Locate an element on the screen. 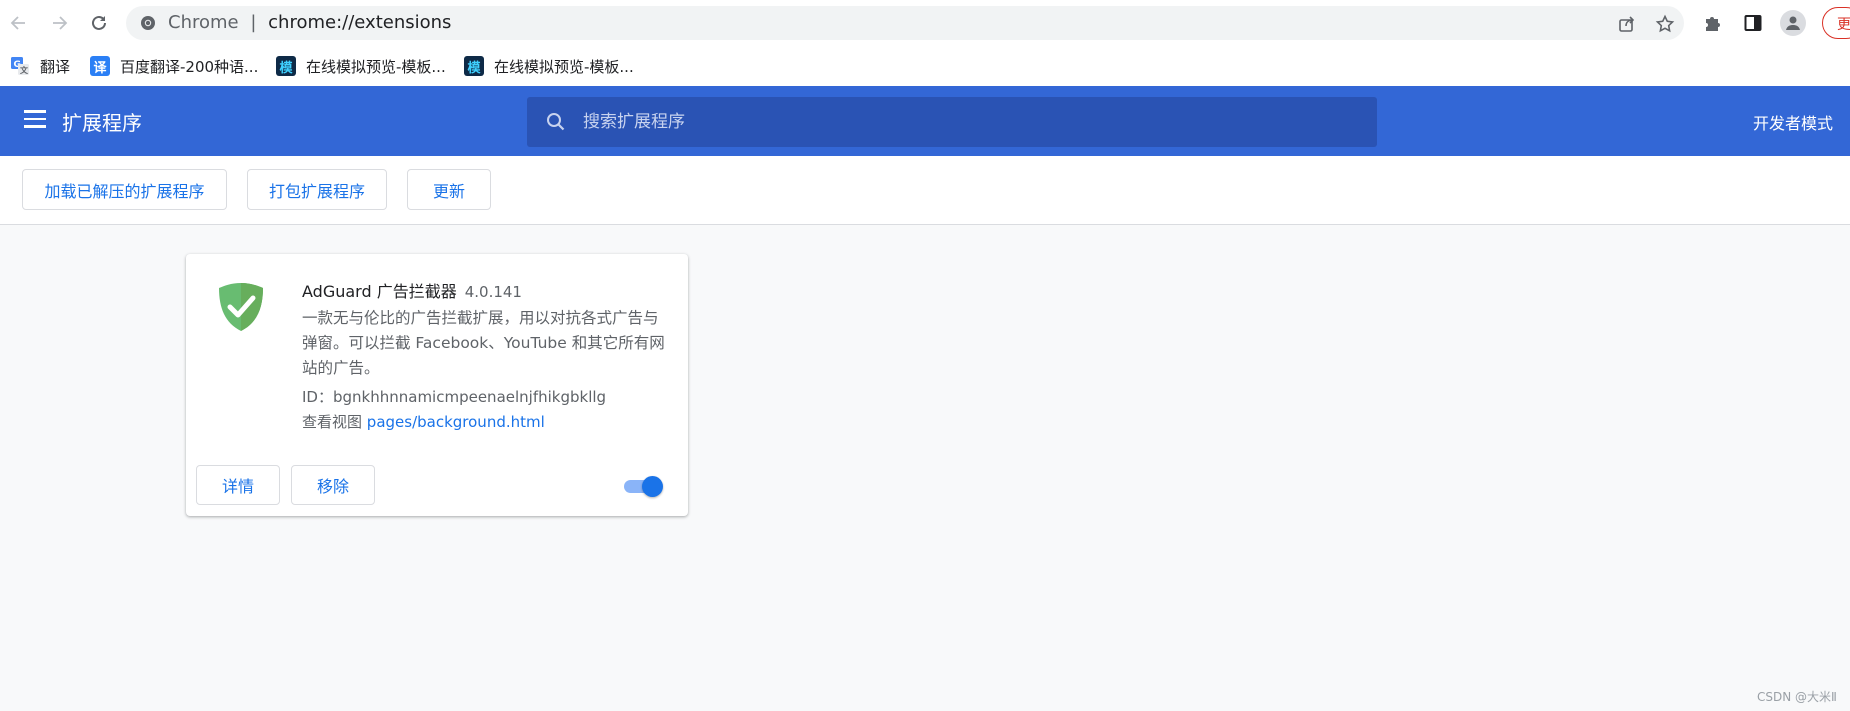  back-arrow-icon is located at coordinates (19, 23).